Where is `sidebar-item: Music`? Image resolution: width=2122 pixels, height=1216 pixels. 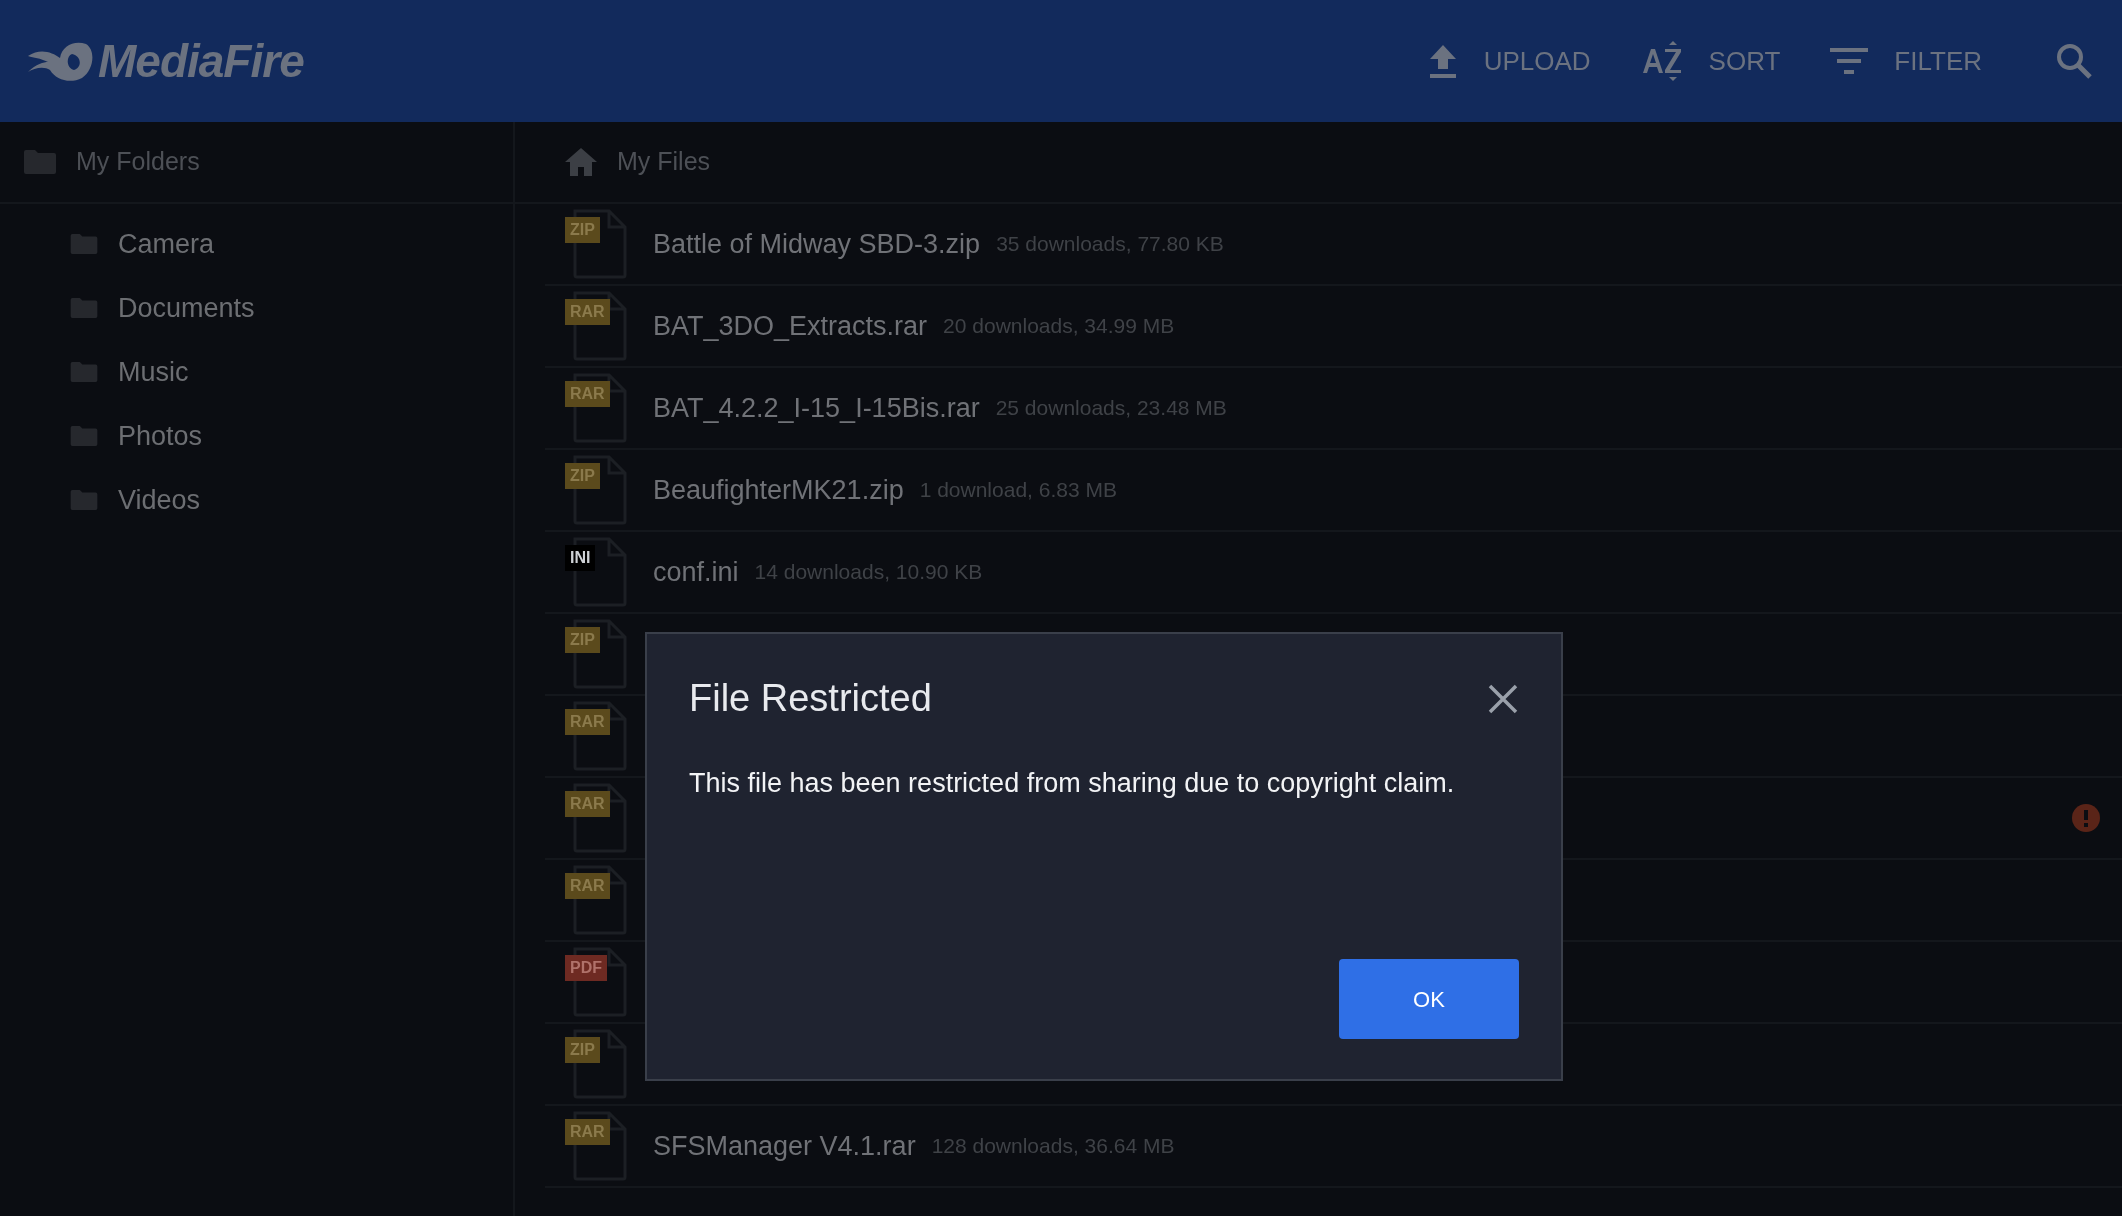
sidebar-item: Music is located at coordinates (153, 372).